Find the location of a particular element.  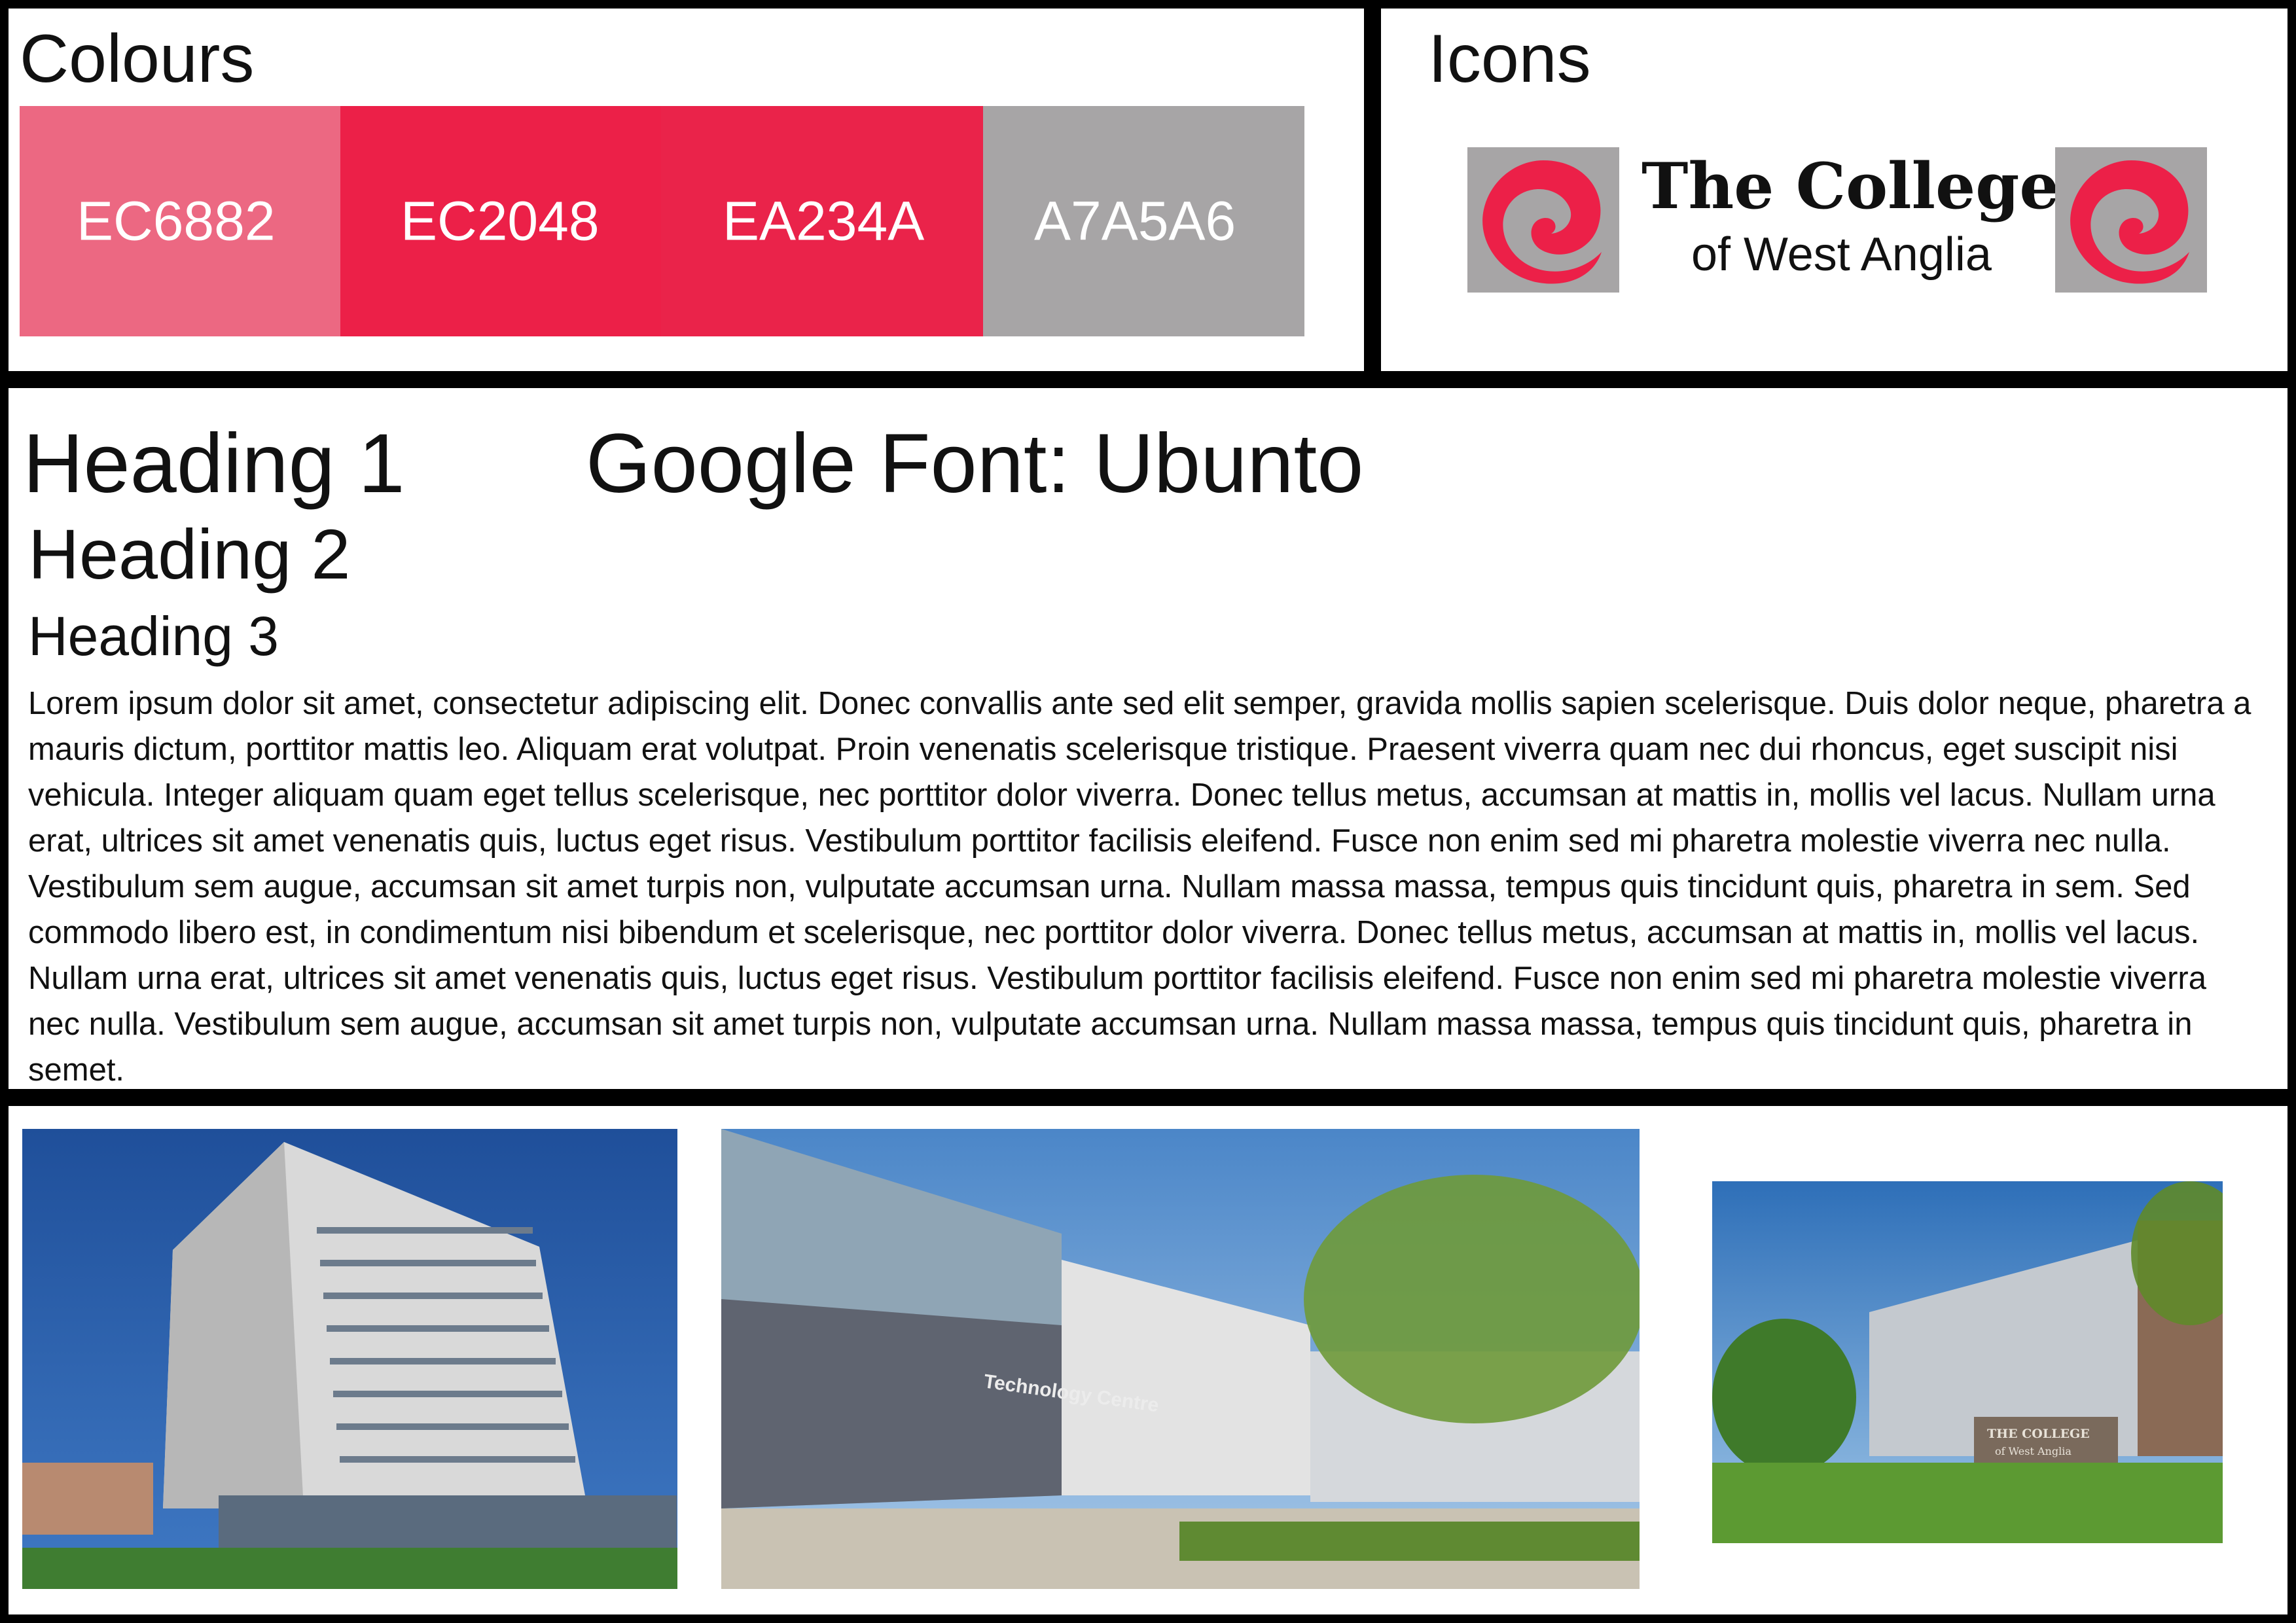

photo-sign-line2: of West Anglia is located at coordinates (2033, 1451).